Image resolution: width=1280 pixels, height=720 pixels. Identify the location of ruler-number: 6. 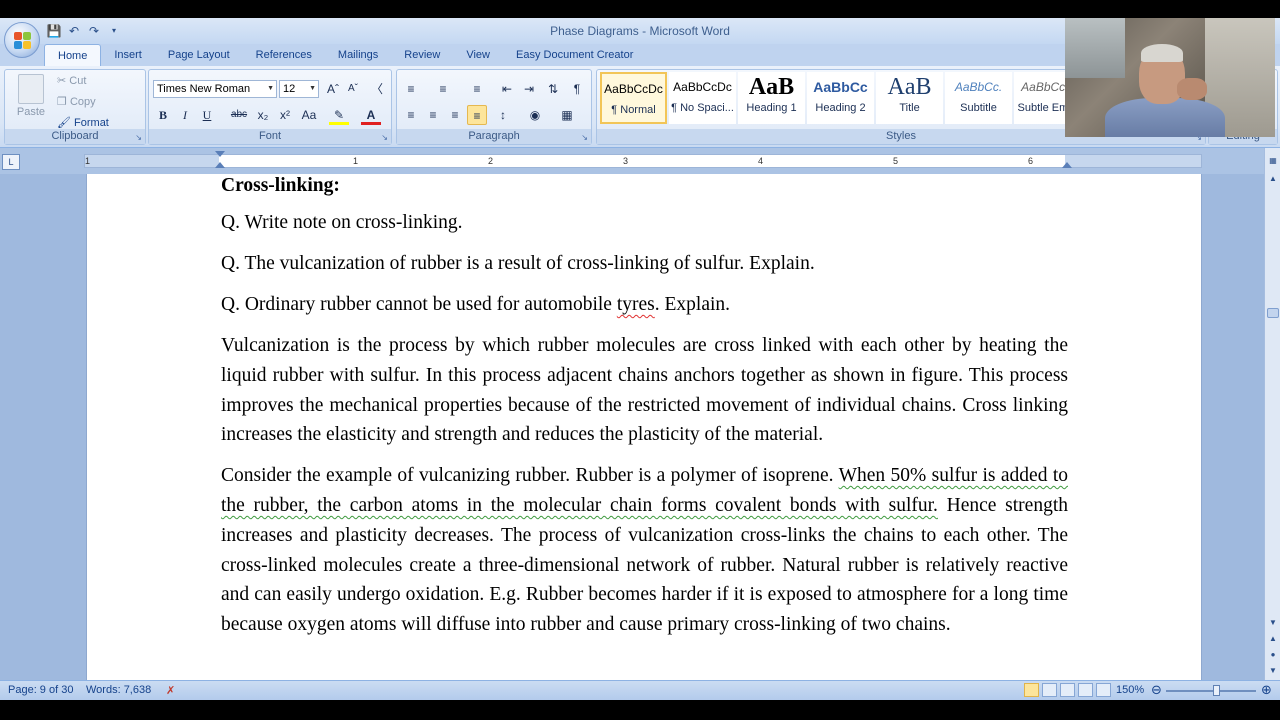
(1031, 161).